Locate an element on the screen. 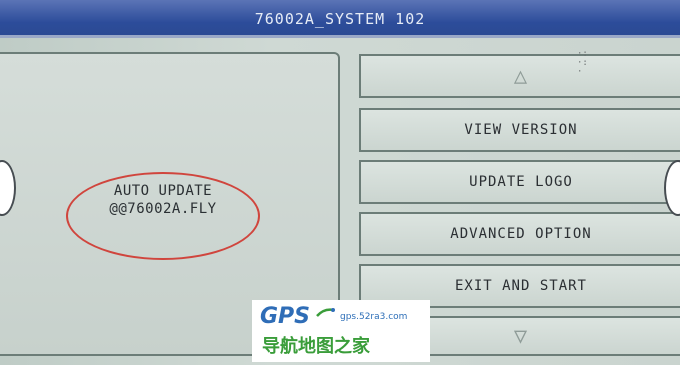  watermark-swoosh-icon is located at coordinates (325, 312).